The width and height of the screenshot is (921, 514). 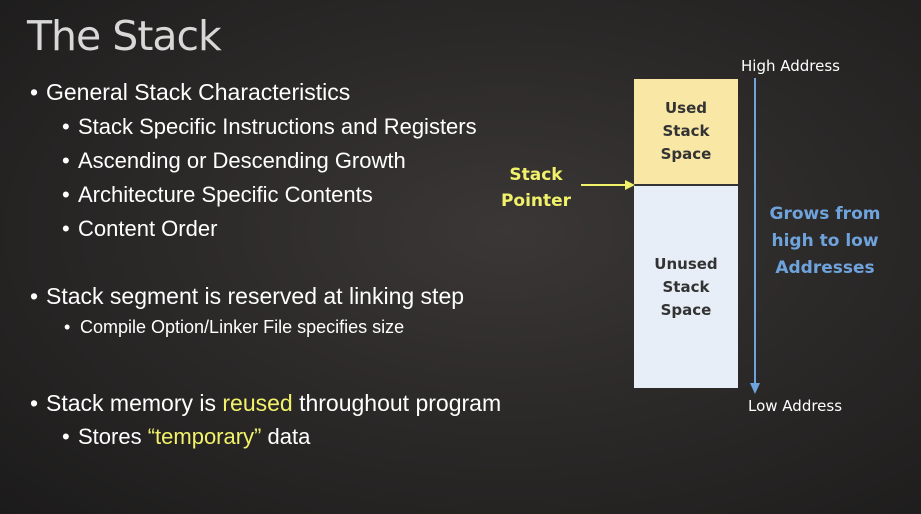 I want to click on growth-line: high to low, so click(x=825, y=241).